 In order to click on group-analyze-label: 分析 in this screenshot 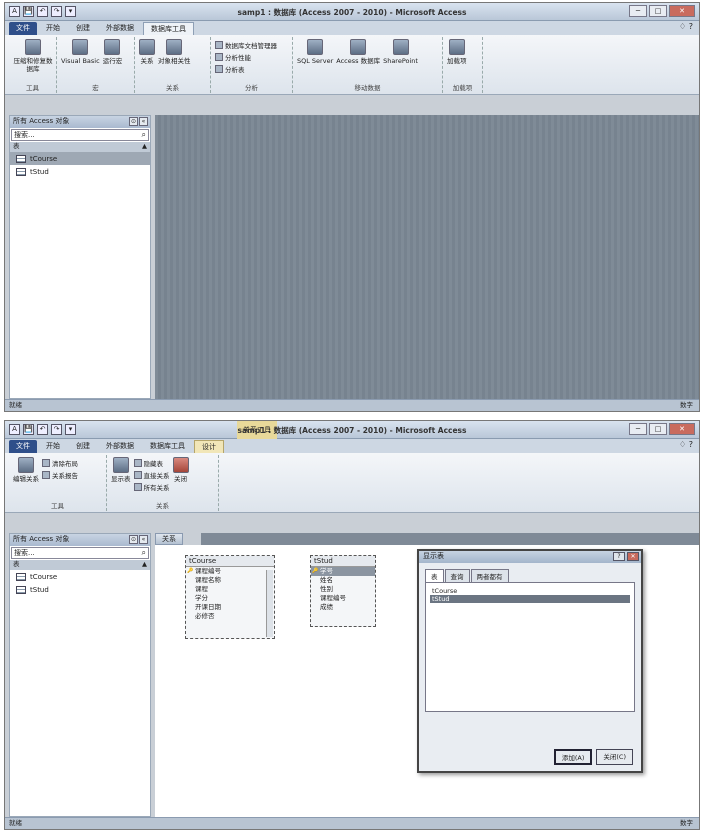, I will do `click(251, 88)`.